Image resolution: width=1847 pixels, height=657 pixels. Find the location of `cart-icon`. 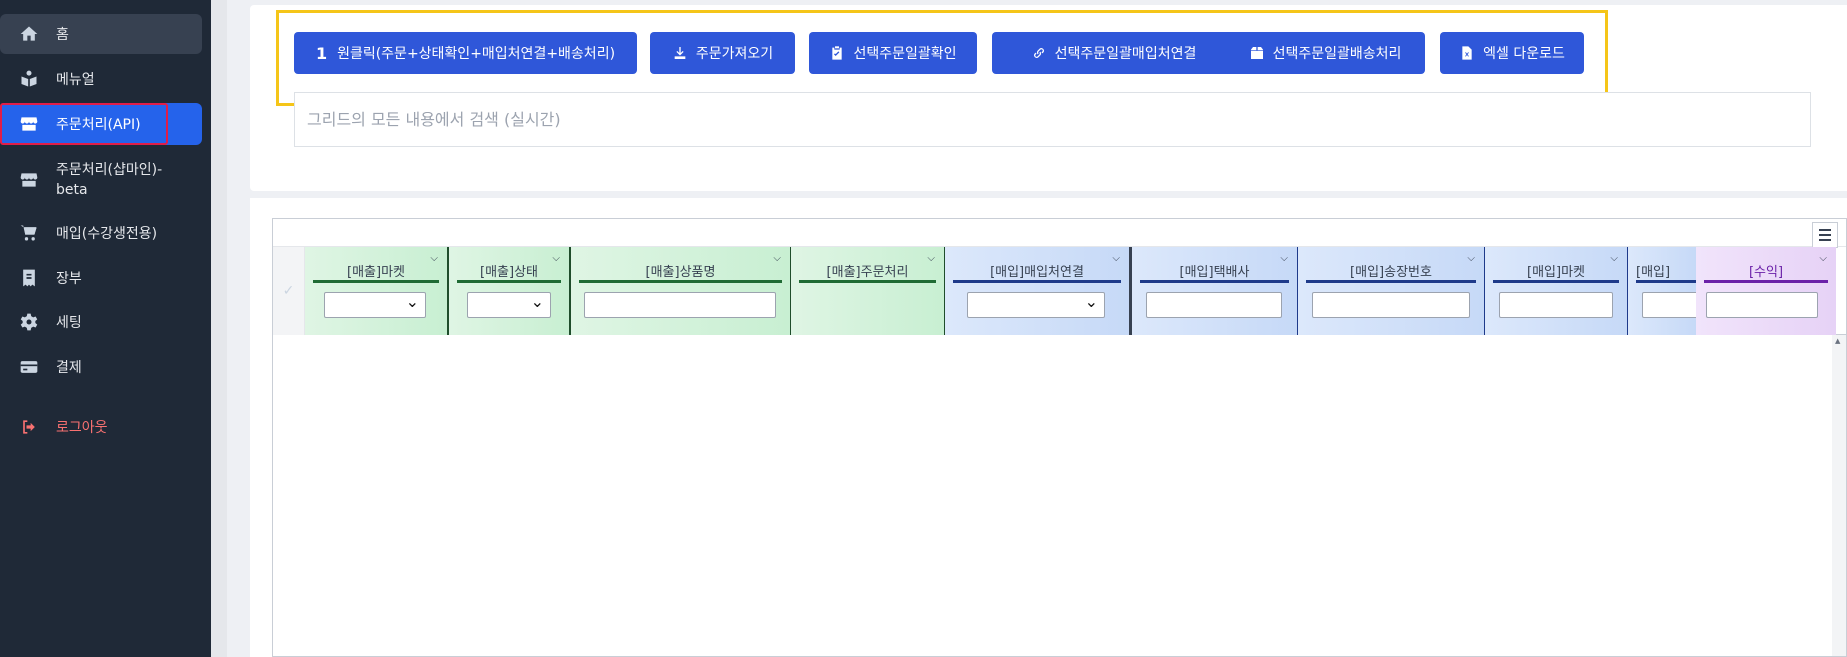

cart-icon is located at coordinates (29, 233).